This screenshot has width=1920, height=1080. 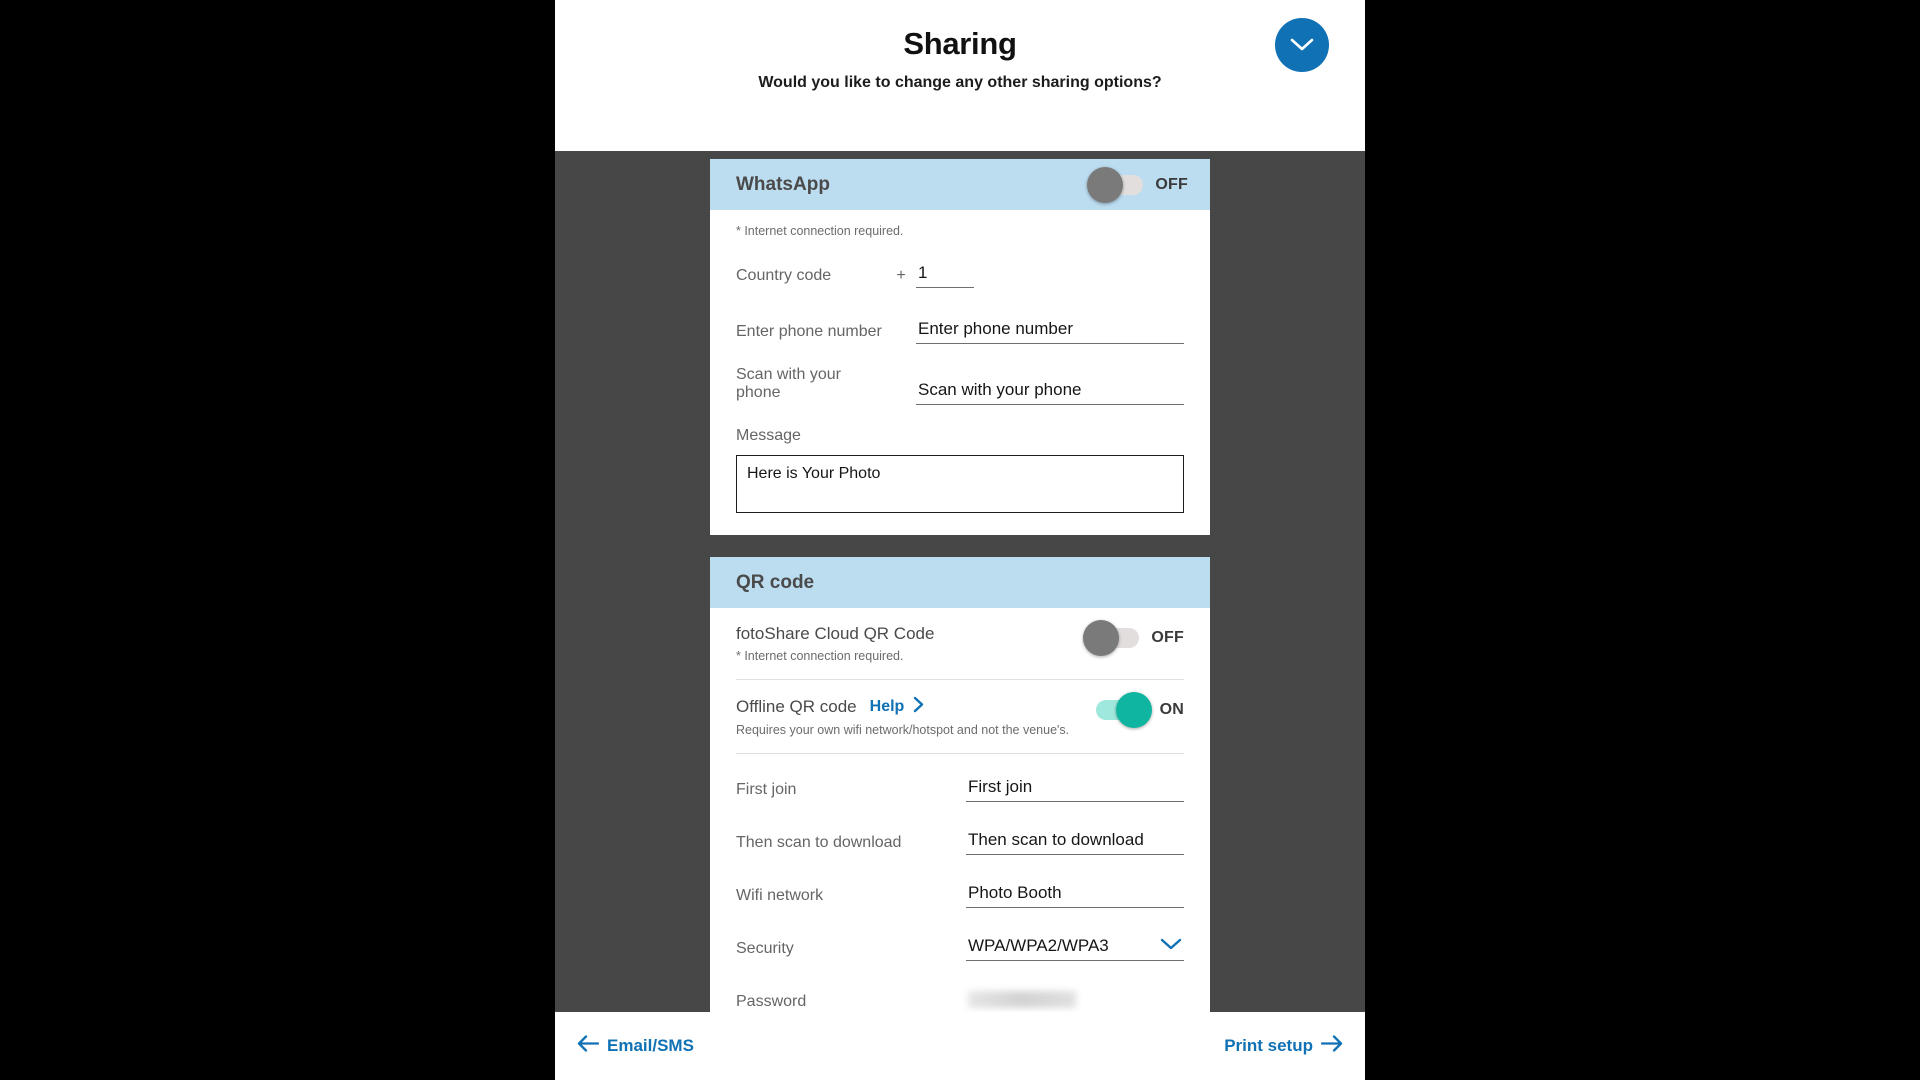 I want to click on help-link: Help, so click(x=897, y=707).